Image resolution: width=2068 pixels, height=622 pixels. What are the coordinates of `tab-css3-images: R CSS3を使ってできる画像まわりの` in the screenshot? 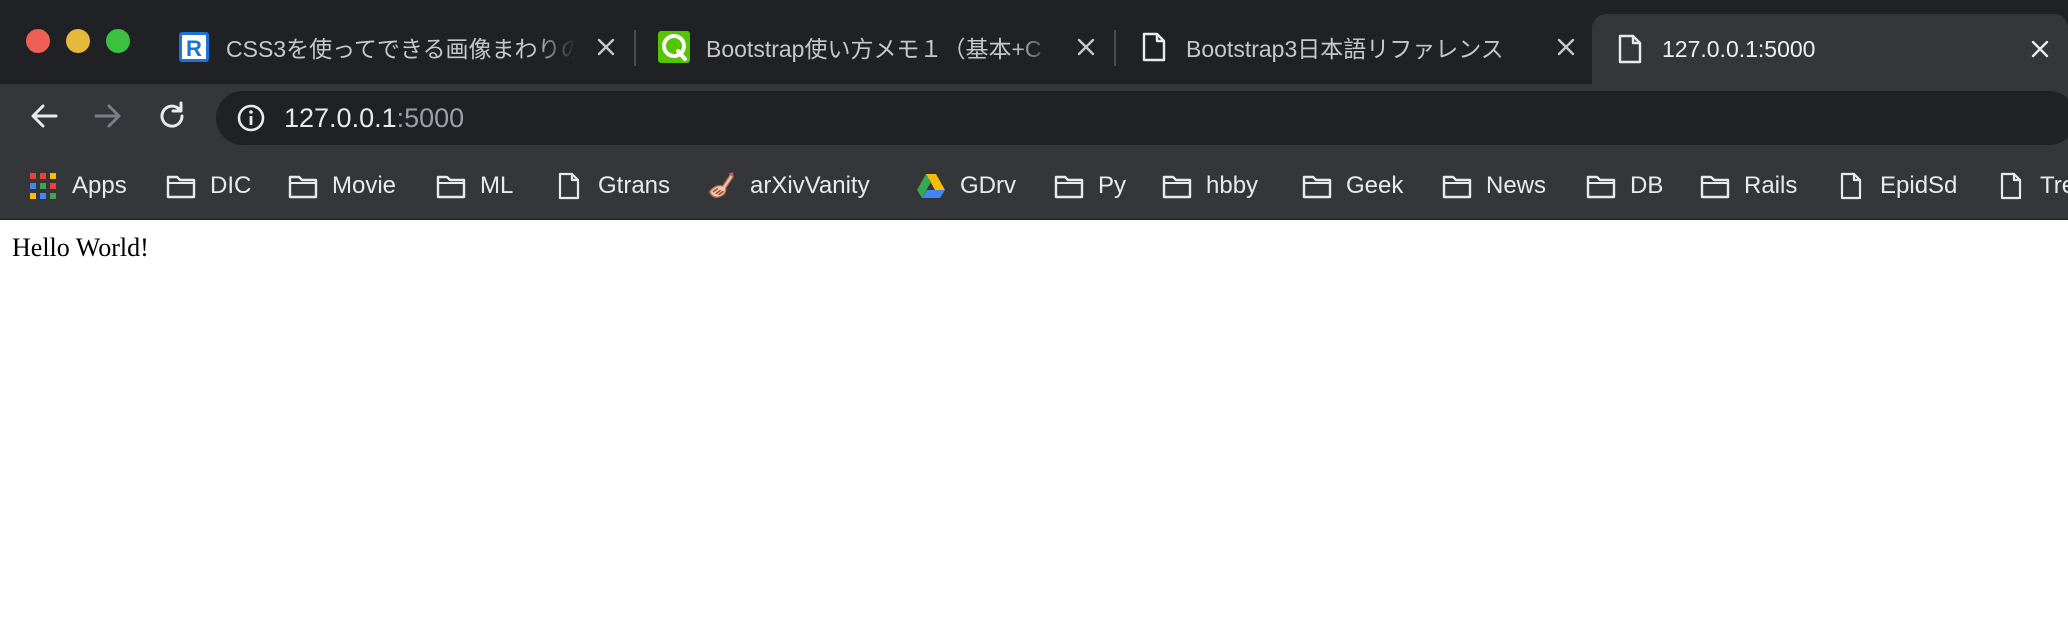 It's located at (395, 47).